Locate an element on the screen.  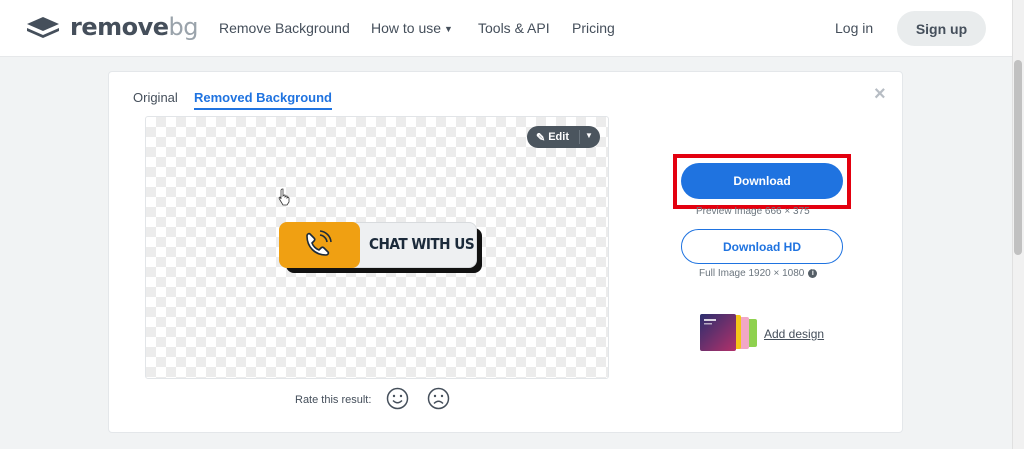
nav-tools-api: Tools & API is located at coordinates (514, 28).